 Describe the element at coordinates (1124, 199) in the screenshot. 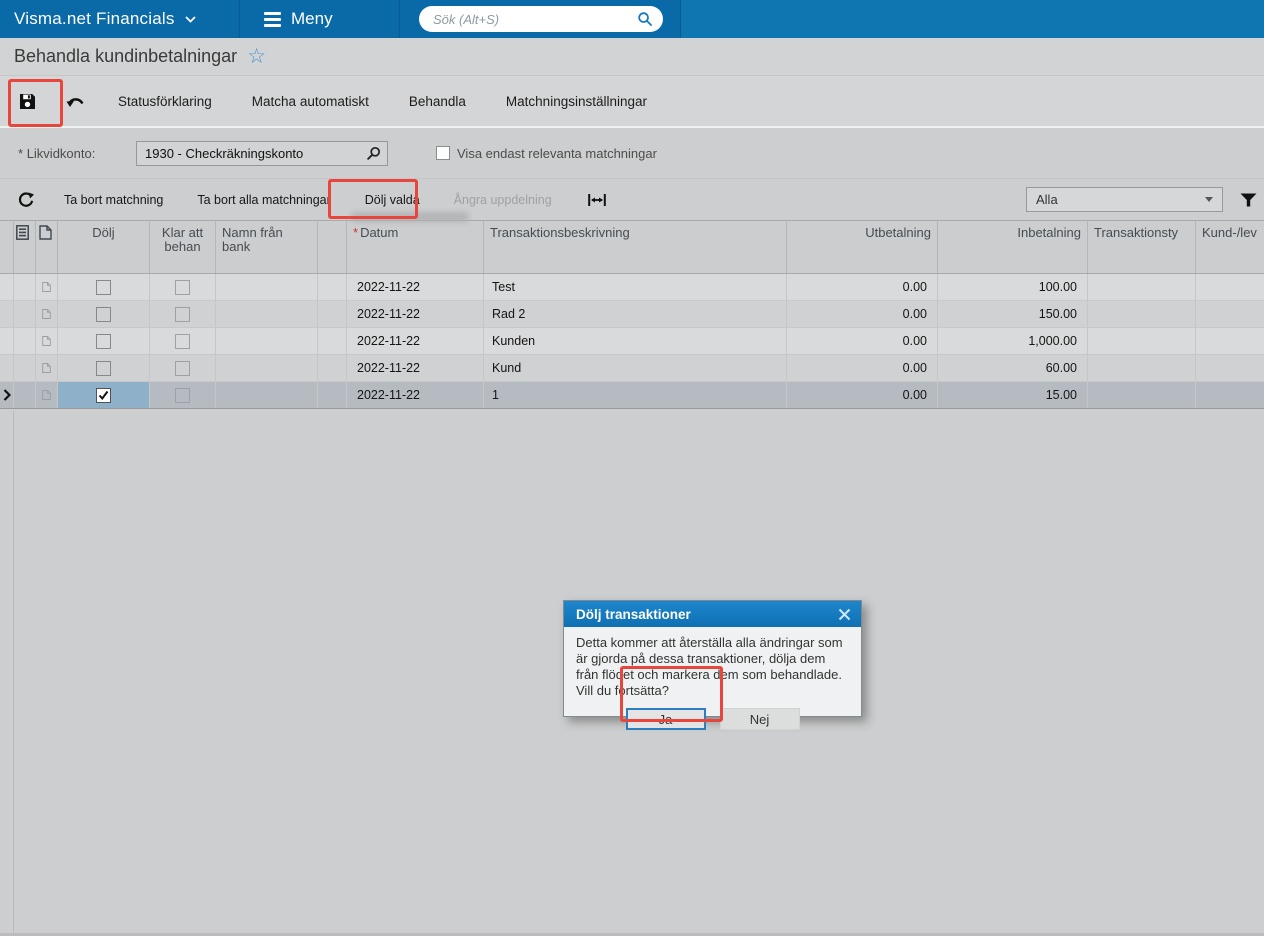

I see `view-filter-select: Alla` at that location.